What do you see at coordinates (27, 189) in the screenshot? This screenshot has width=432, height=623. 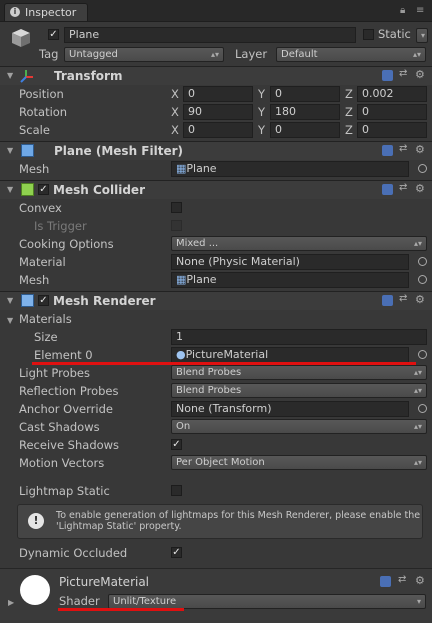 I see `mesh-collider-icon` at bounding box center [27, 189].